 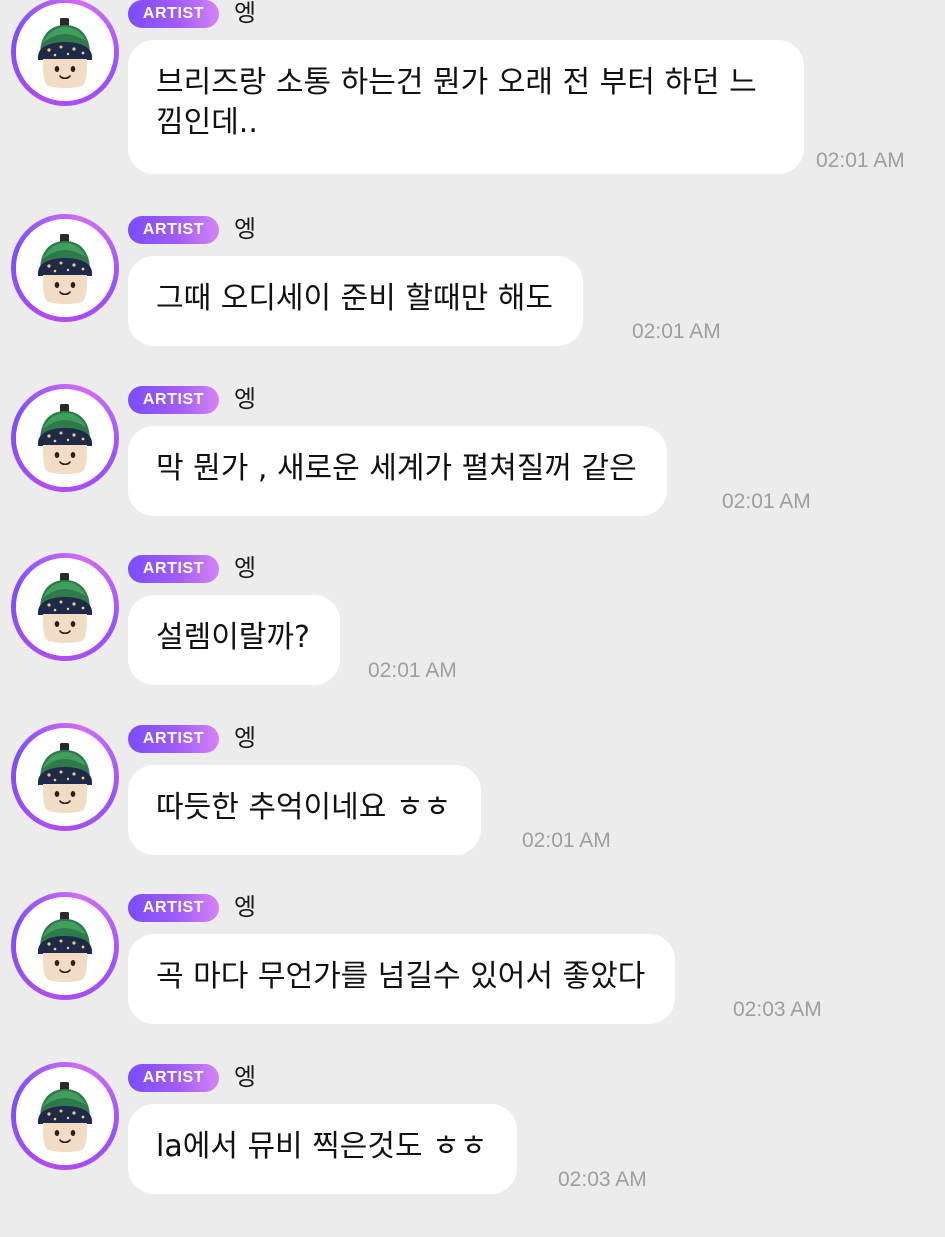 I want to click on message-bubble: 그때 오디세이 준비 할때만 해도, so click(x=355, y=301).